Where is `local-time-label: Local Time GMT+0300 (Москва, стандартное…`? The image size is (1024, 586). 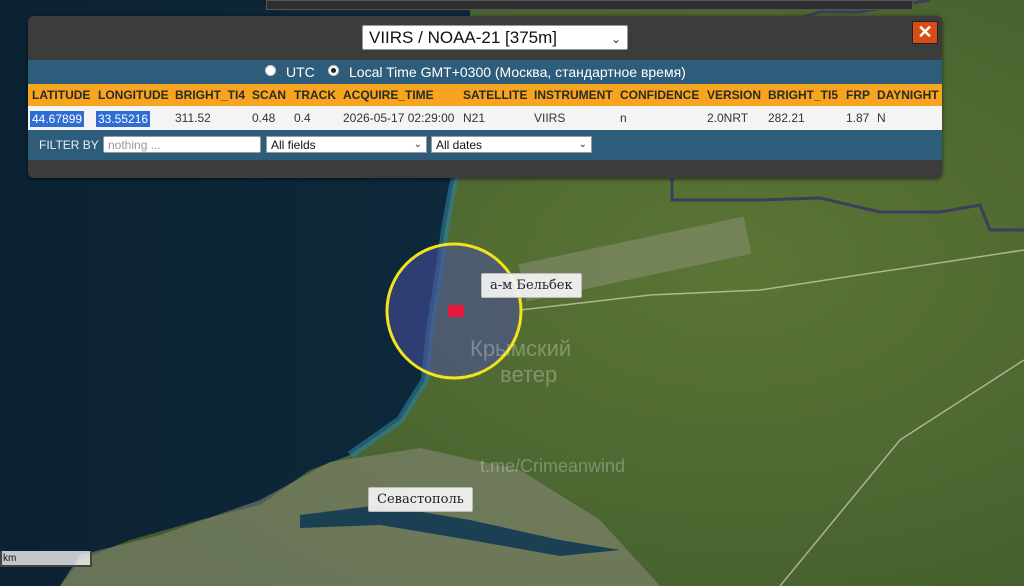 local-time-label: Local Time GMT+0300 (Москва, стандартное… is located at coordinates (517, 72).